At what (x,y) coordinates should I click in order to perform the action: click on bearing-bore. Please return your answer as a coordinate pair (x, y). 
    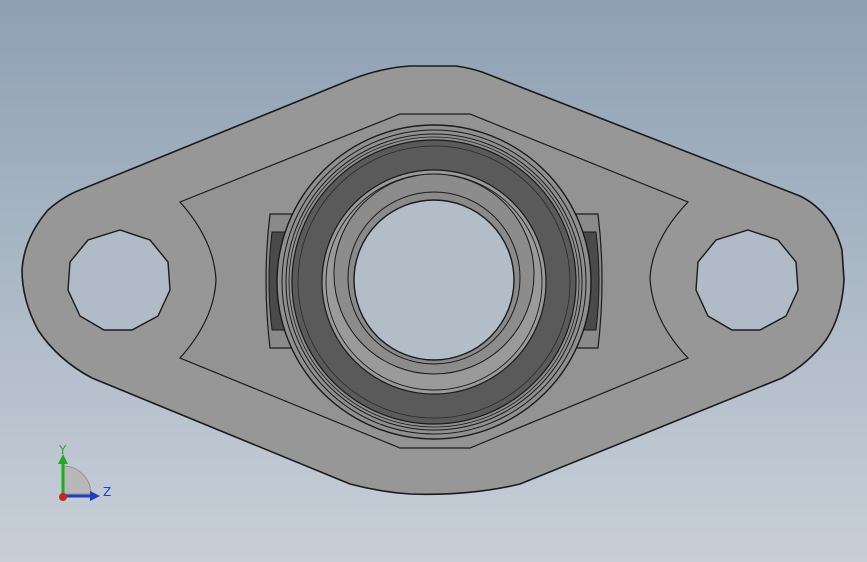
    Looking at the image, I should click on (434, 280).